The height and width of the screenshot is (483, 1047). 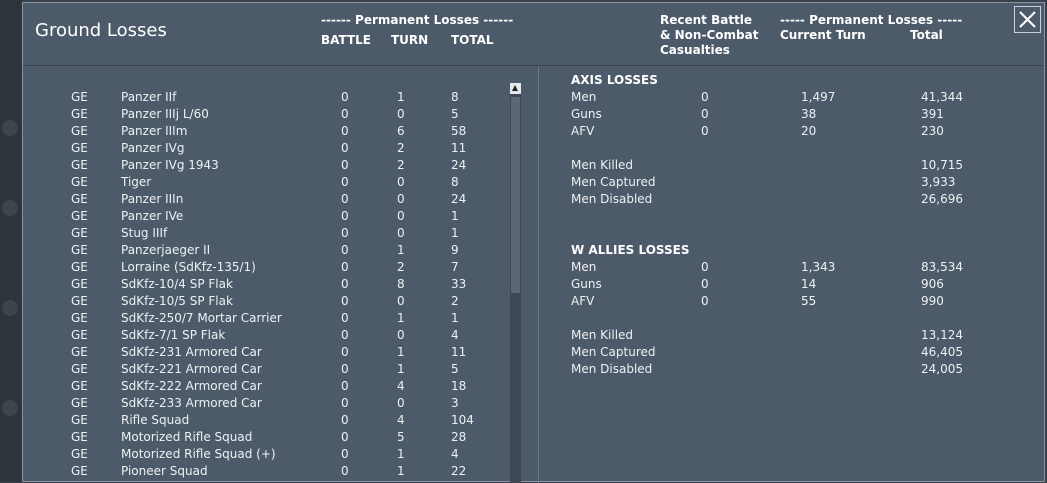 I want to click on unit-list-scrollbar, so click(x=515, y=283).